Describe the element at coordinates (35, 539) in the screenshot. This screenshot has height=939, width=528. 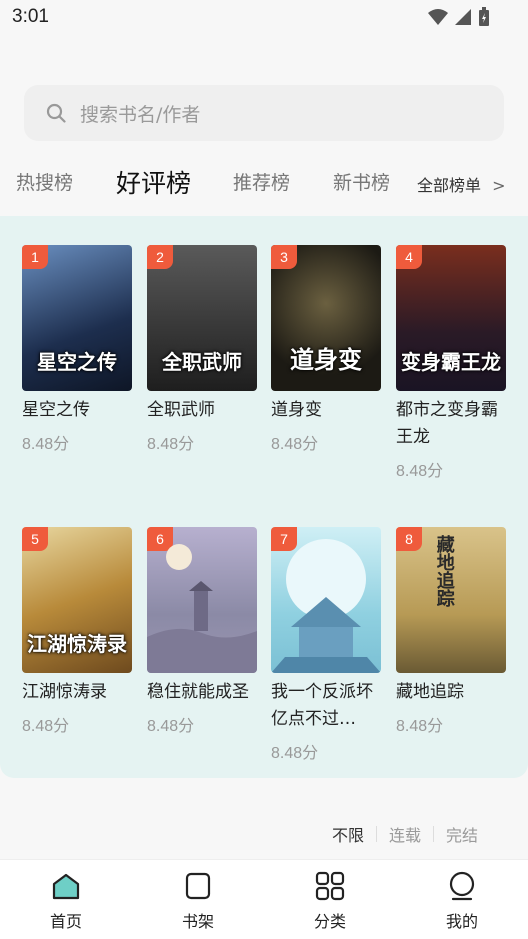
I see `rank-badge: 5` at that location.